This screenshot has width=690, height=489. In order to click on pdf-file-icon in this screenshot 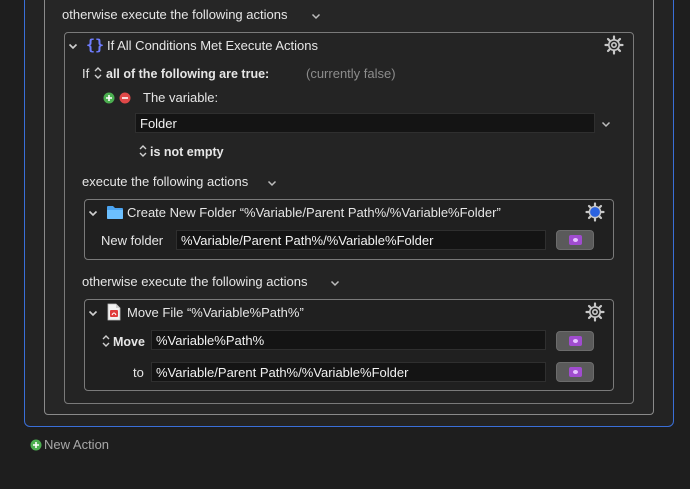, I will do `click(114, 312)`.